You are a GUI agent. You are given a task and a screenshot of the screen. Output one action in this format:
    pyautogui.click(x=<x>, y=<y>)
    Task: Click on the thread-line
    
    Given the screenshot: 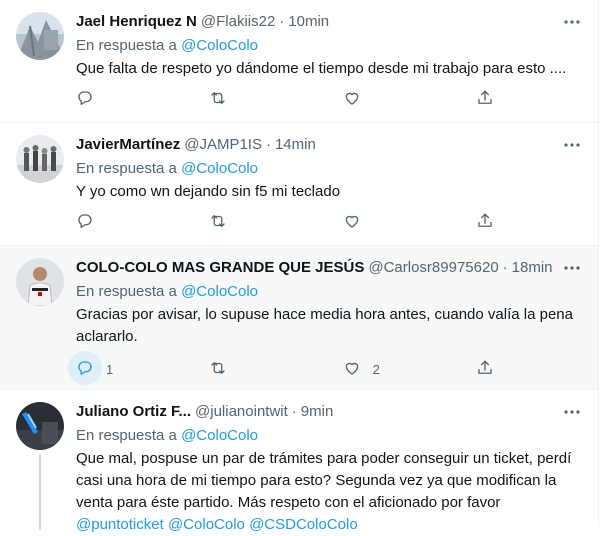 What is the action you would take?
    pyautogui.click(x=40, y=492)
    